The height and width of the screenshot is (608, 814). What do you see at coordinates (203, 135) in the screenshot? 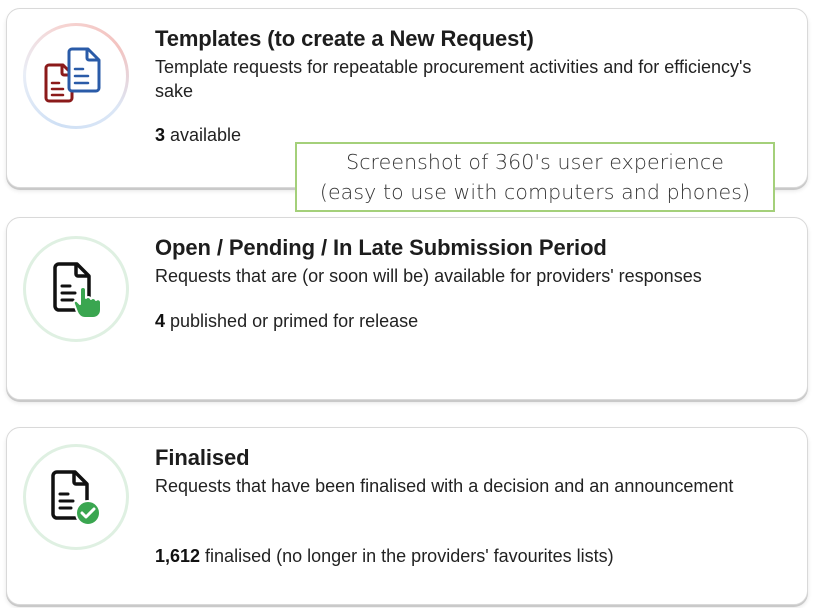
I see `count-suffix: available` at bounding box center [203, 135].